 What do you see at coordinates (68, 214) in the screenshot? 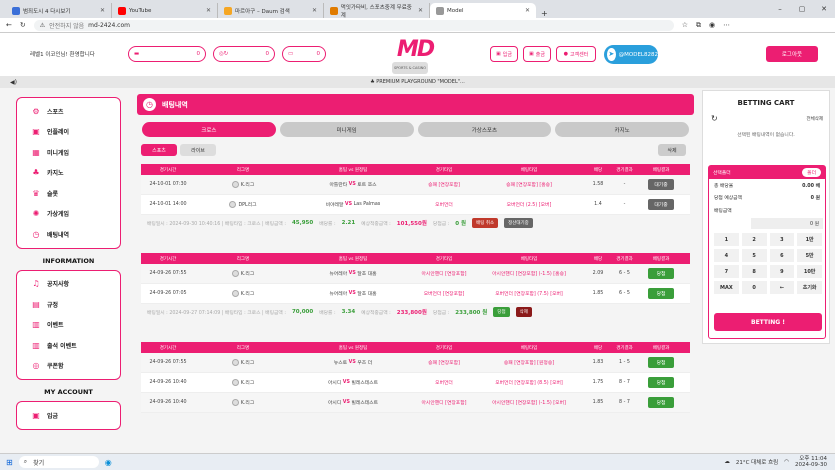
I see `sidebar-item-virtual: ✺ 가상게임` at bounding box center [68, 214].